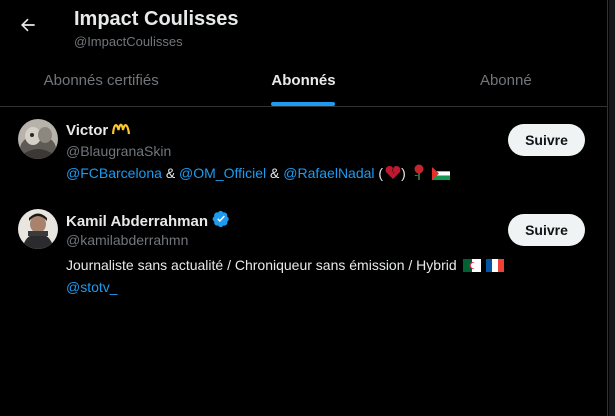 Image resolution: width=615 pixels, height=416 pixels. I want to click on user-name-row: Victor, so click(98, 130).